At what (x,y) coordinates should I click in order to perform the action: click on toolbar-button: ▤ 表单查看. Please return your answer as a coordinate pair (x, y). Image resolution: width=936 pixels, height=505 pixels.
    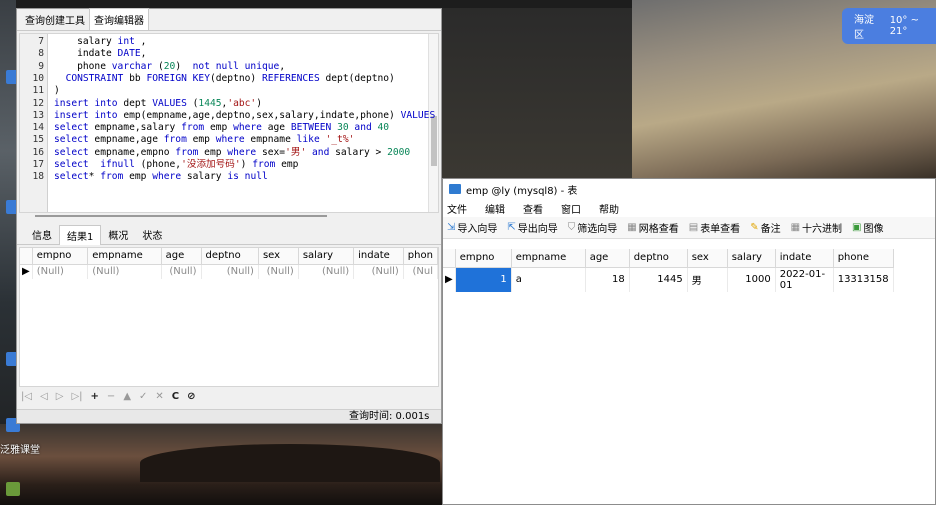
    Looking at the image, I should click on (714, 227).